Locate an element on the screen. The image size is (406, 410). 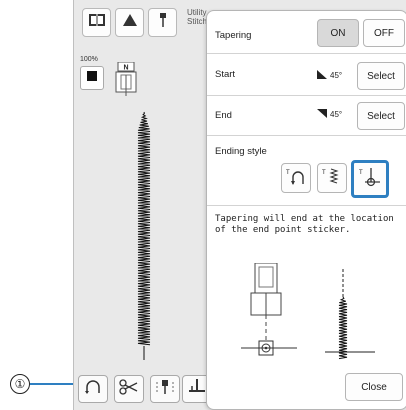
thread-color-icon is located at coordinates (92, 78).